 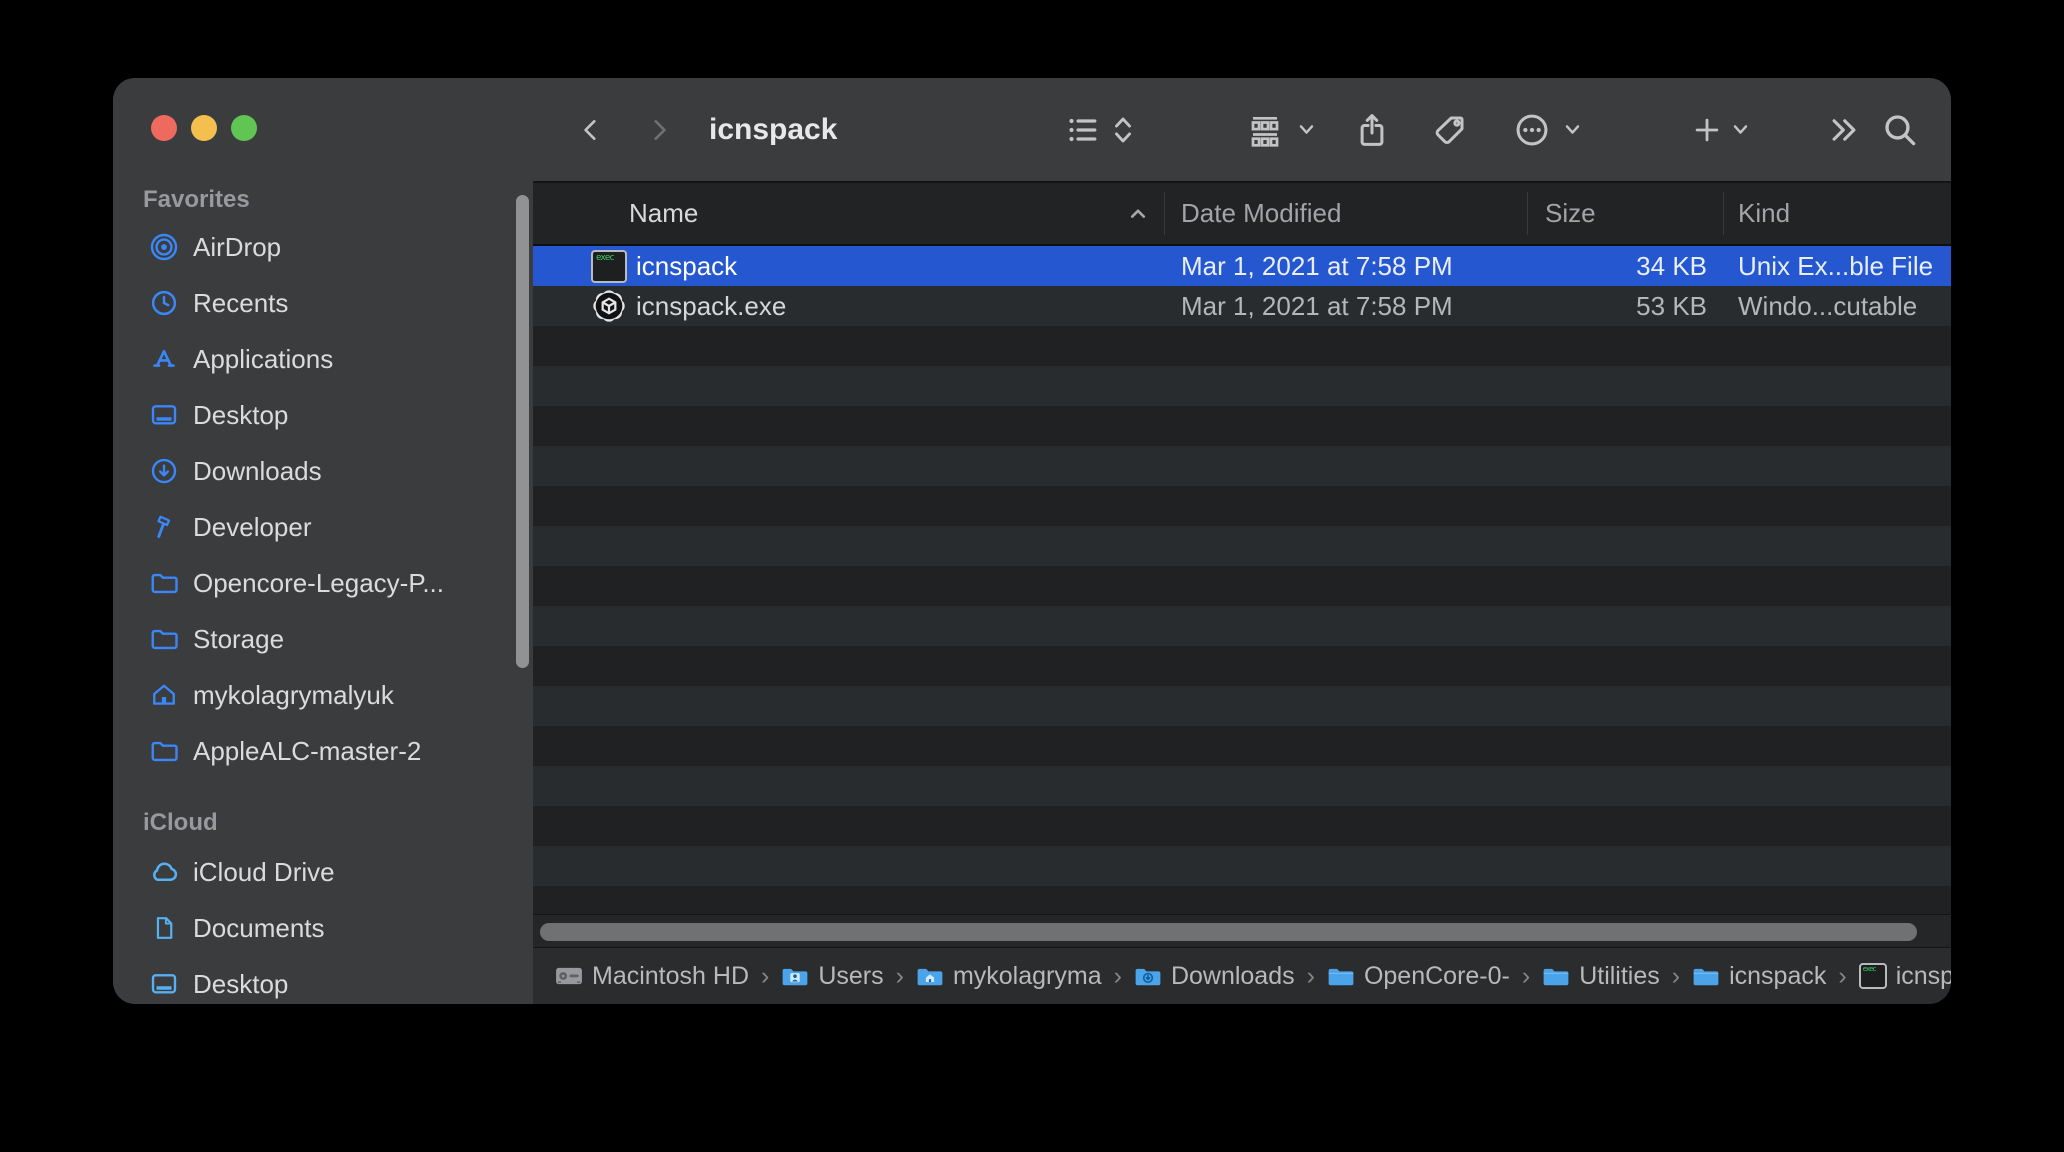 What do you see at coordinates (323, 471) in the screenshot?
I see `sidebar-item: Downloads` at bounding box center [323, 471].